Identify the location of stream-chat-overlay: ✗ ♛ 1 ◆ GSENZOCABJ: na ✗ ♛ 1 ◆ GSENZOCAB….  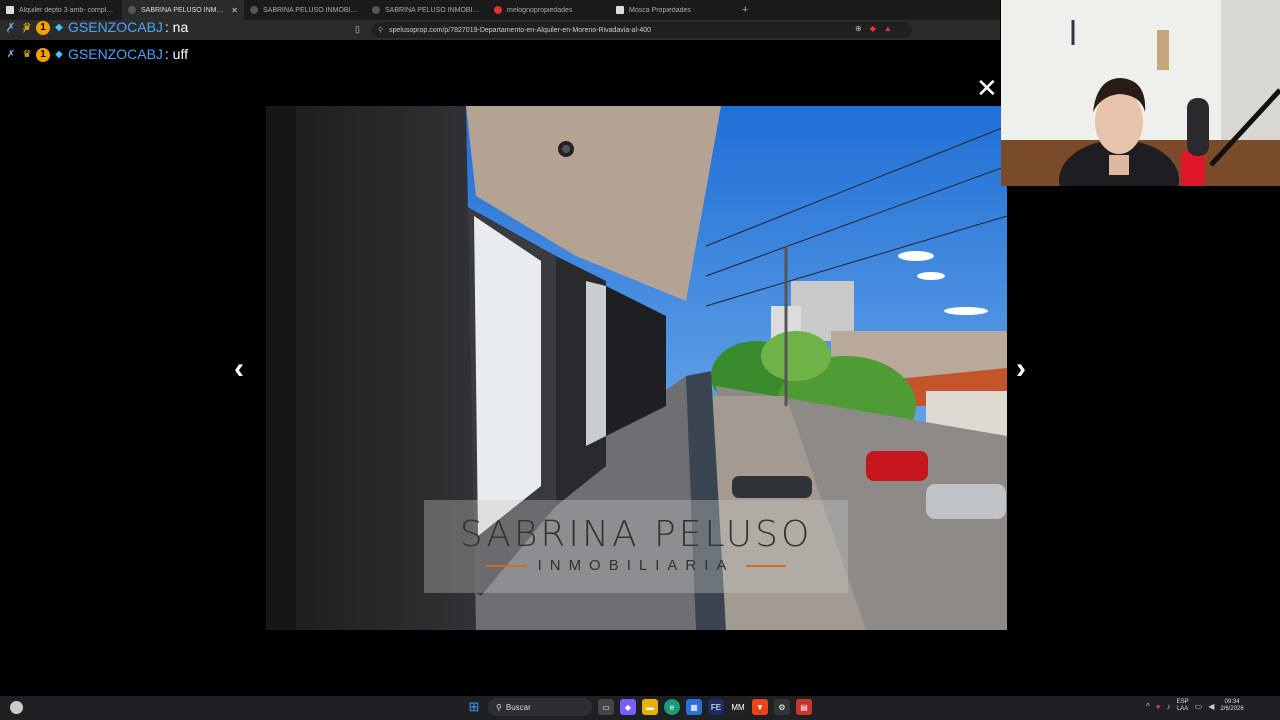
(96, 41).